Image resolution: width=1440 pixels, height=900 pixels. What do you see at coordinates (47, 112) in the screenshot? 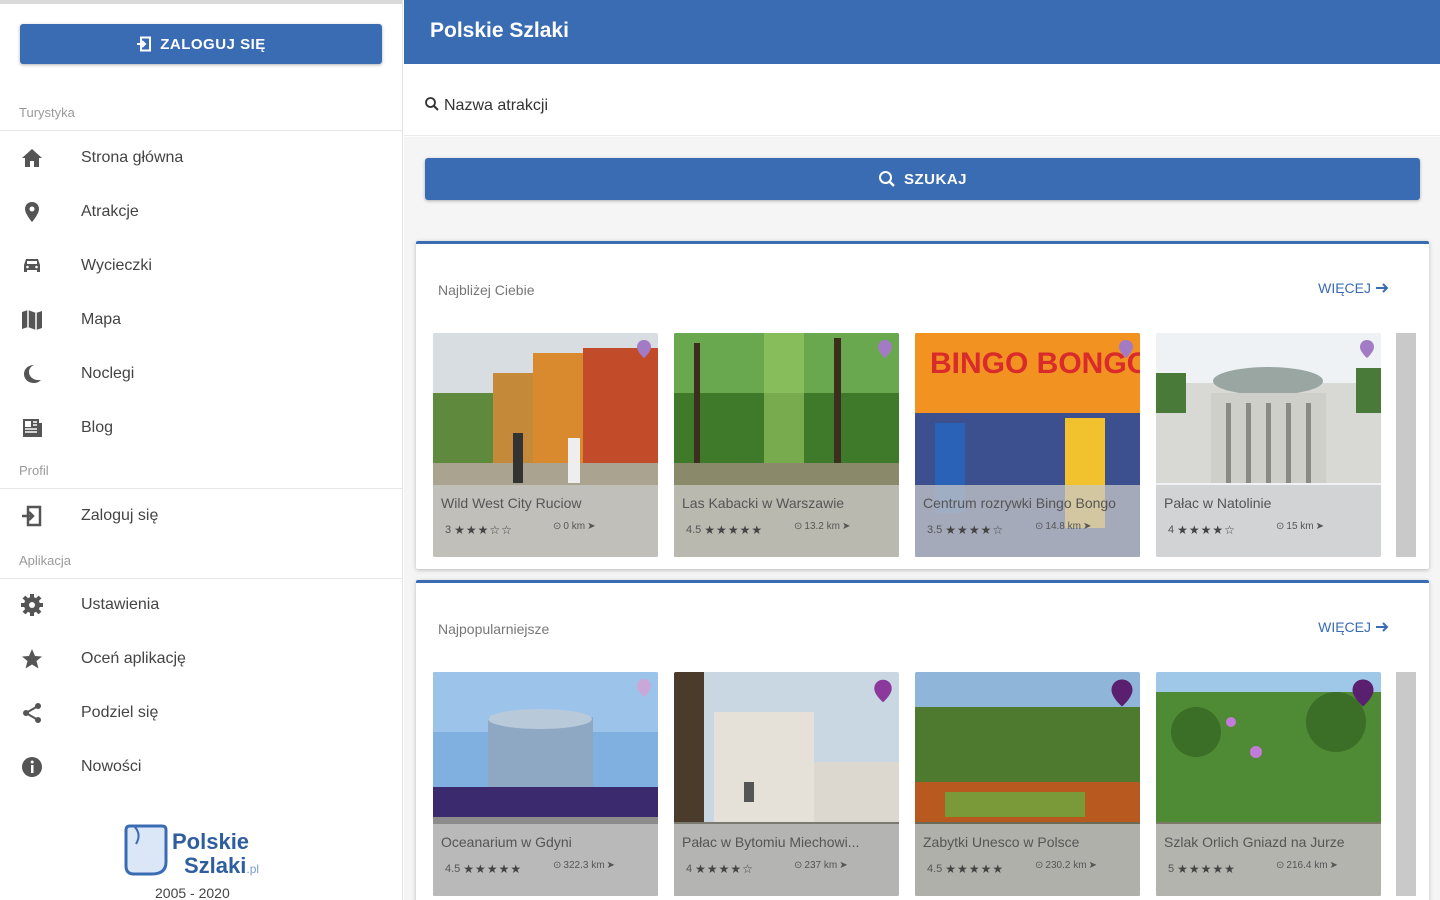
I see `section-title-tourism: Turystyka` at bounding box center [47, 112].